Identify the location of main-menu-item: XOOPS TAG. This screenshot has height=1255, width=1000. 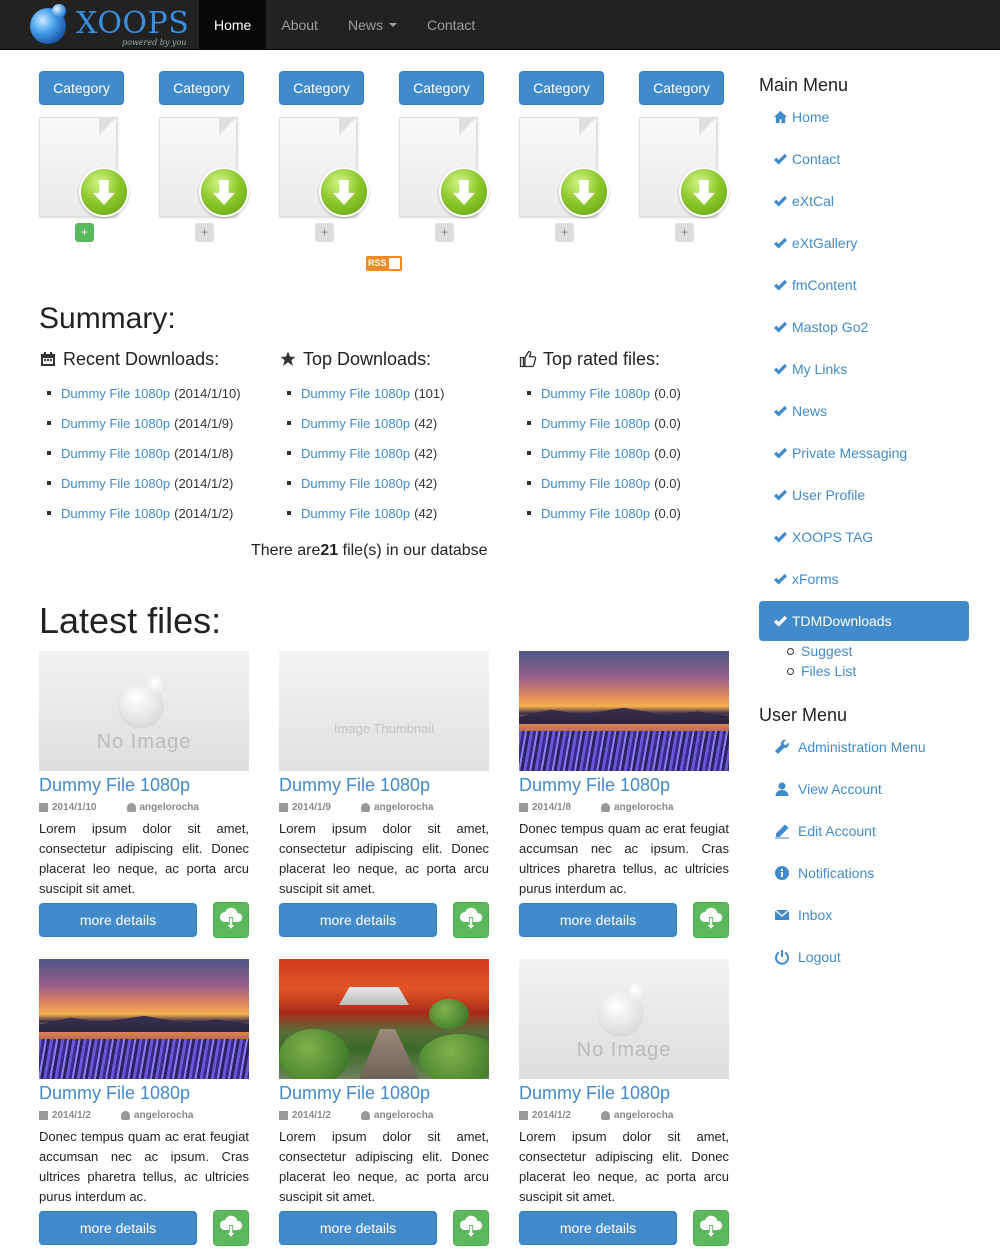
(864, 537).